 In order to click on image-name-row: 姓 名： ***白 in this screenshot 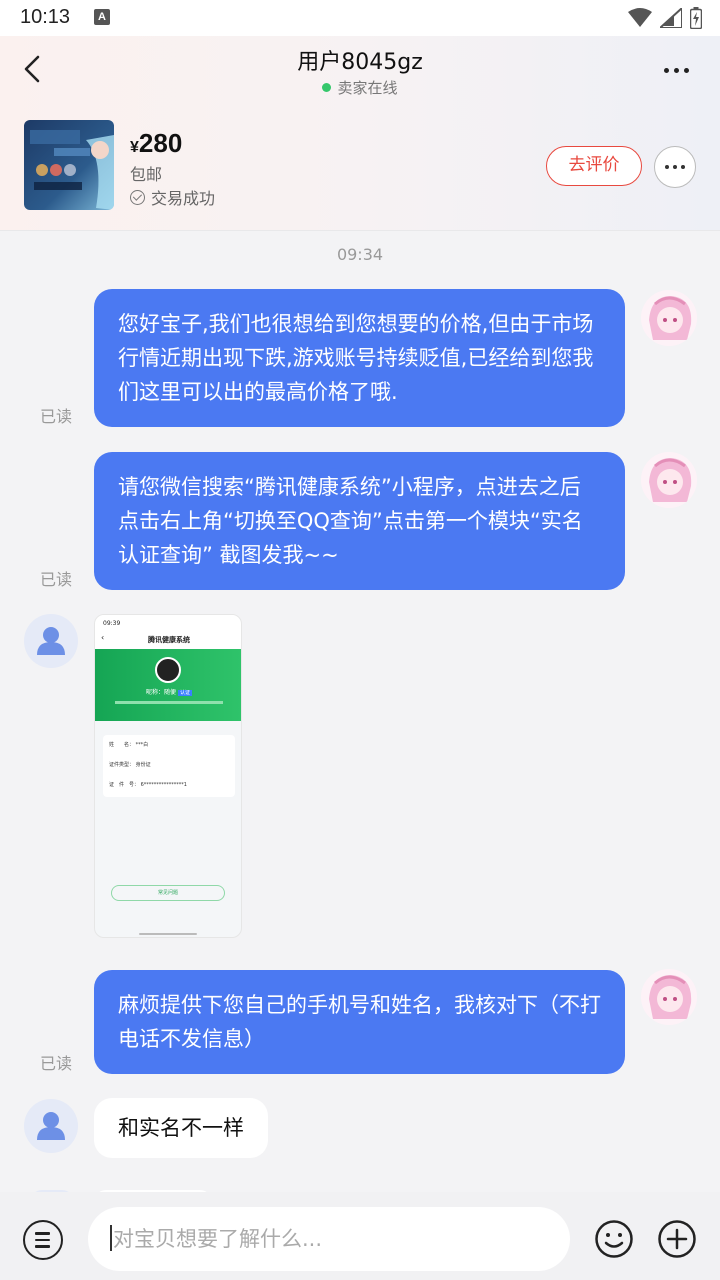, I will do `click(128, 744)`.